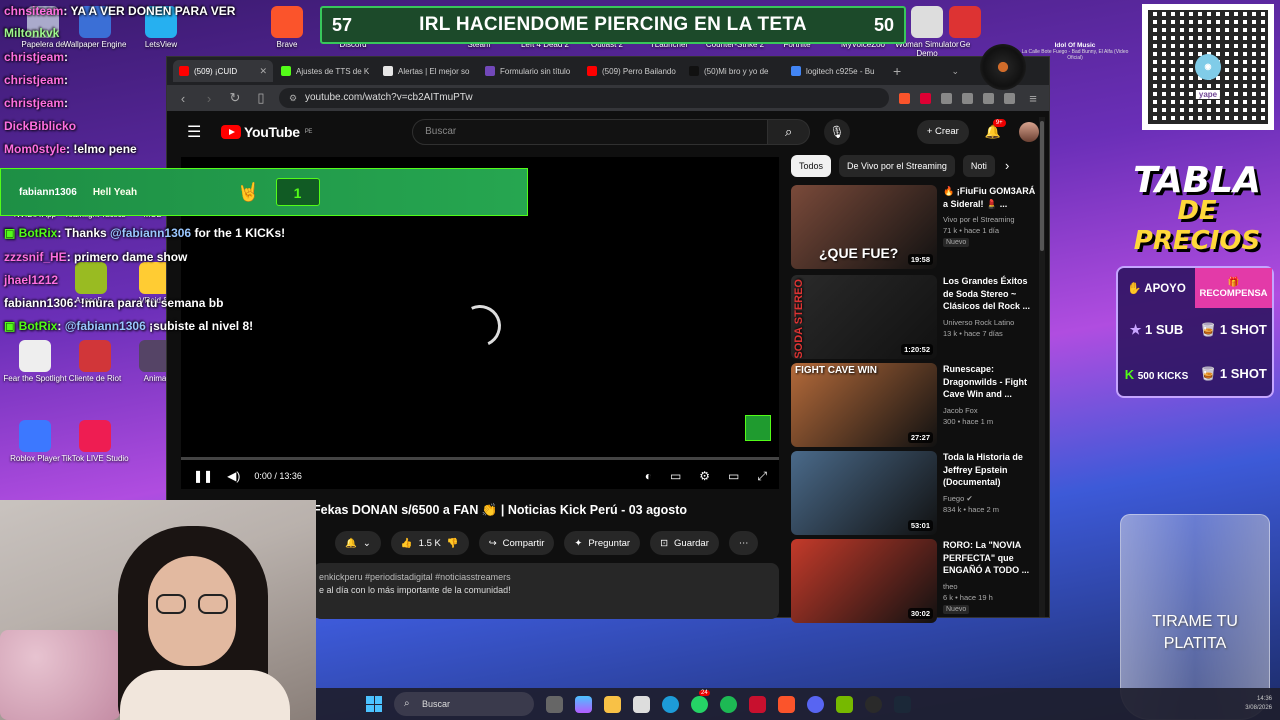  I want to click on notifications-button: 🔔 9+, so click(995, 129).